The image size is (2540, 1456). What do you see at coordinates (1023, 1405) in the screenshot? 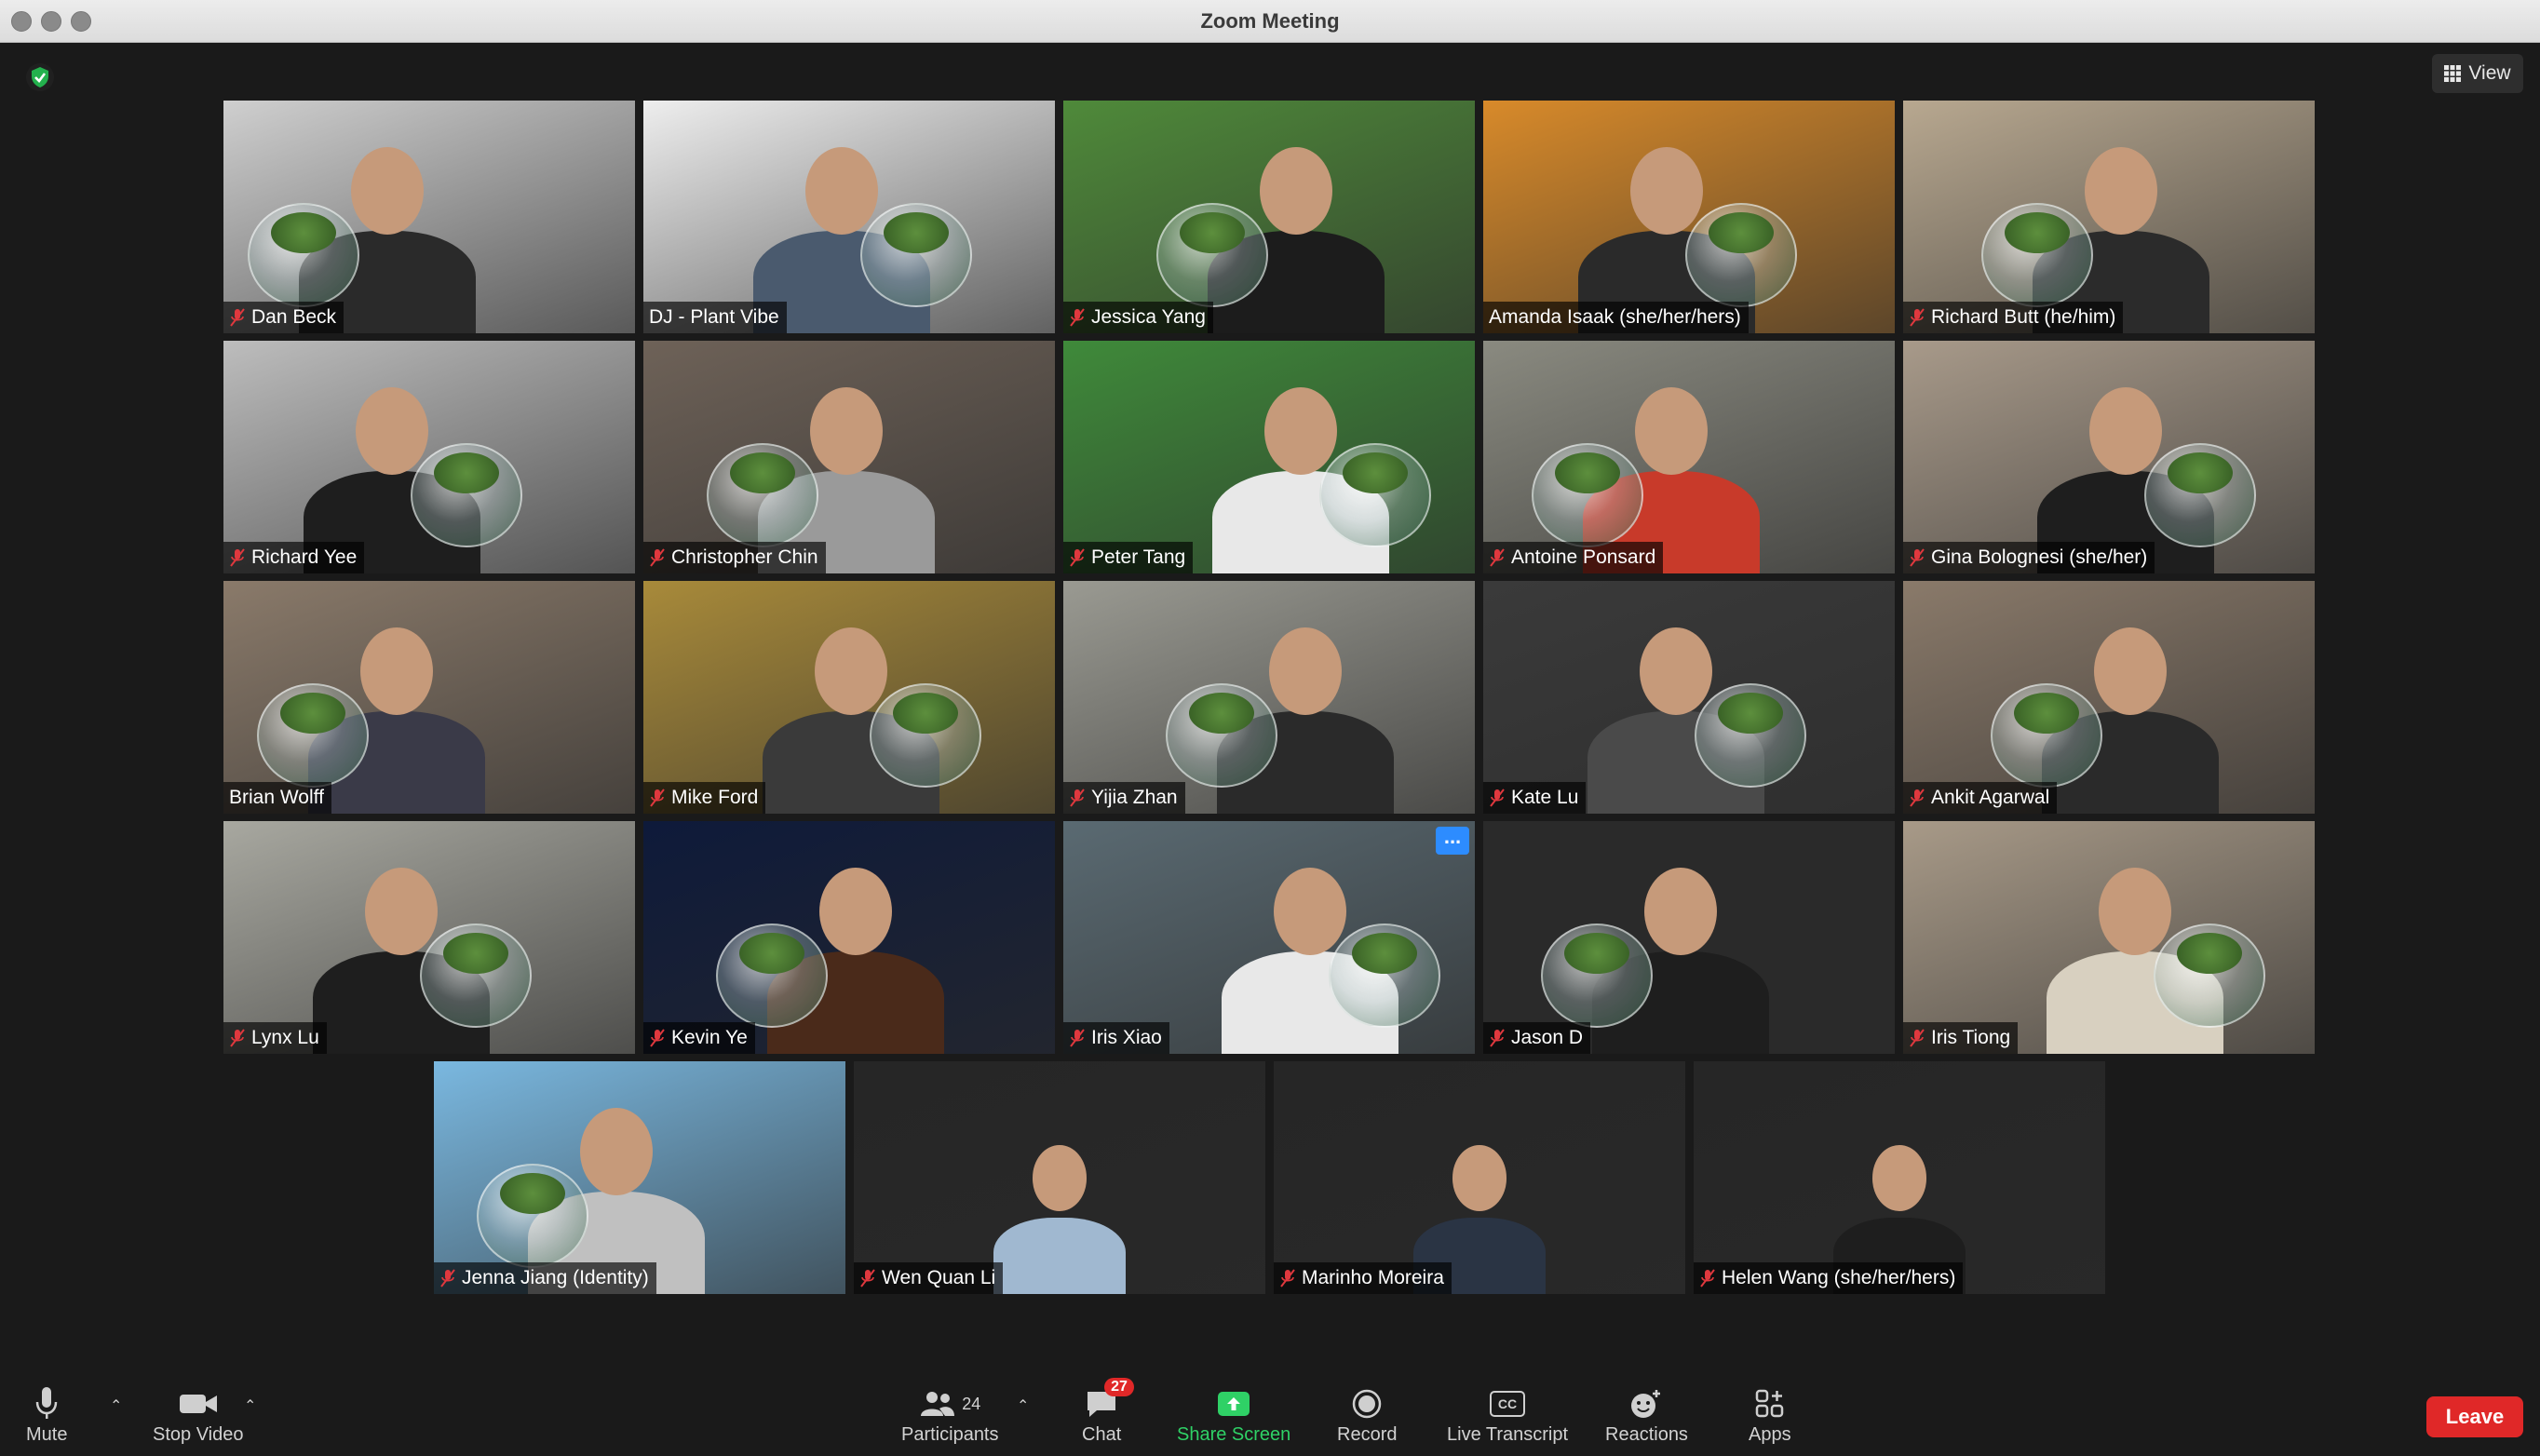
I see `participants-options-chevron-up-icon: ⌃` at bounding box center [1023, 1405].